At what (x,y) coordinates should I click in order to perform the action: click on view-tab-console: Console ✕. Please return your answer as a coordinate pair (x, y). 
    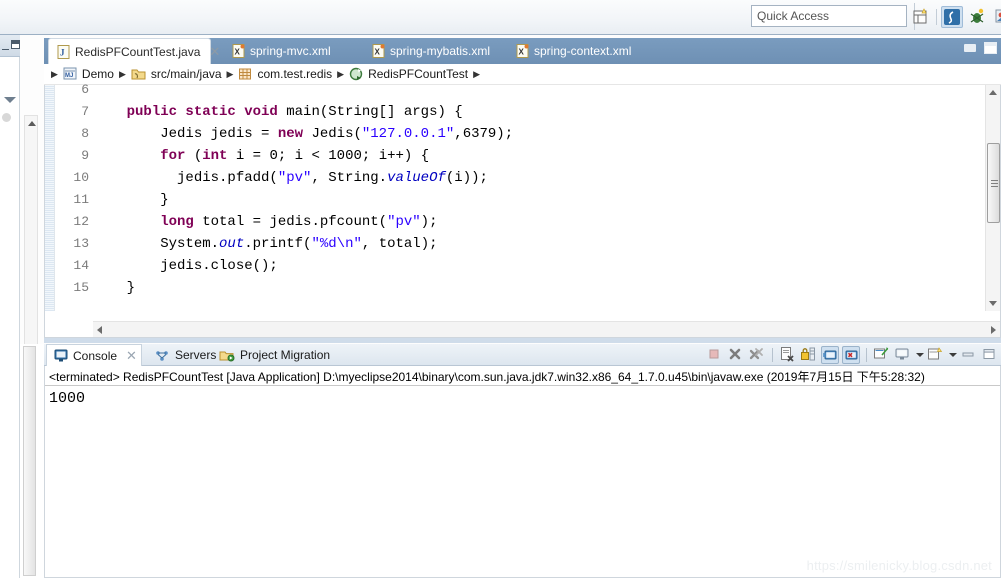
    Looking at the image, I should click on (94, 355).